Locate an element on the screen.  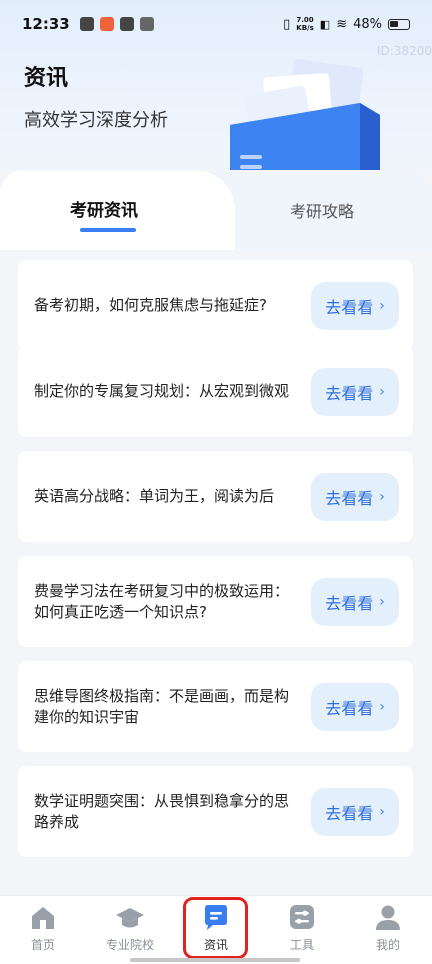
home-indicator is located at coordinates (215, 960).